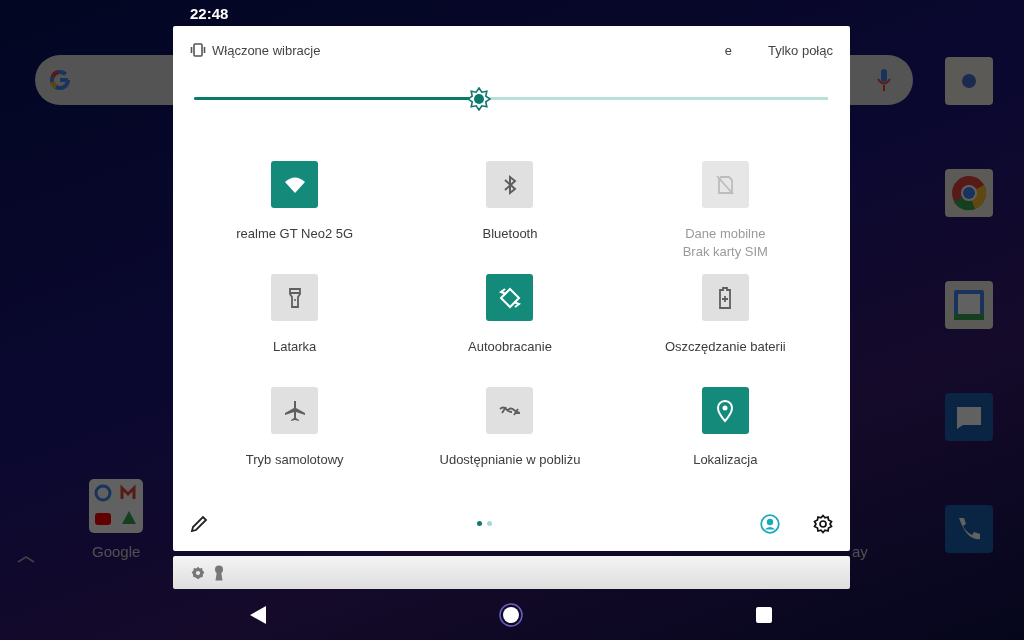 This screenshot has height=640, width=1024. What do you see at coordinates (881, 80) in the screenshot?
I see `search-bar-end` at bounding box center [881, 80].